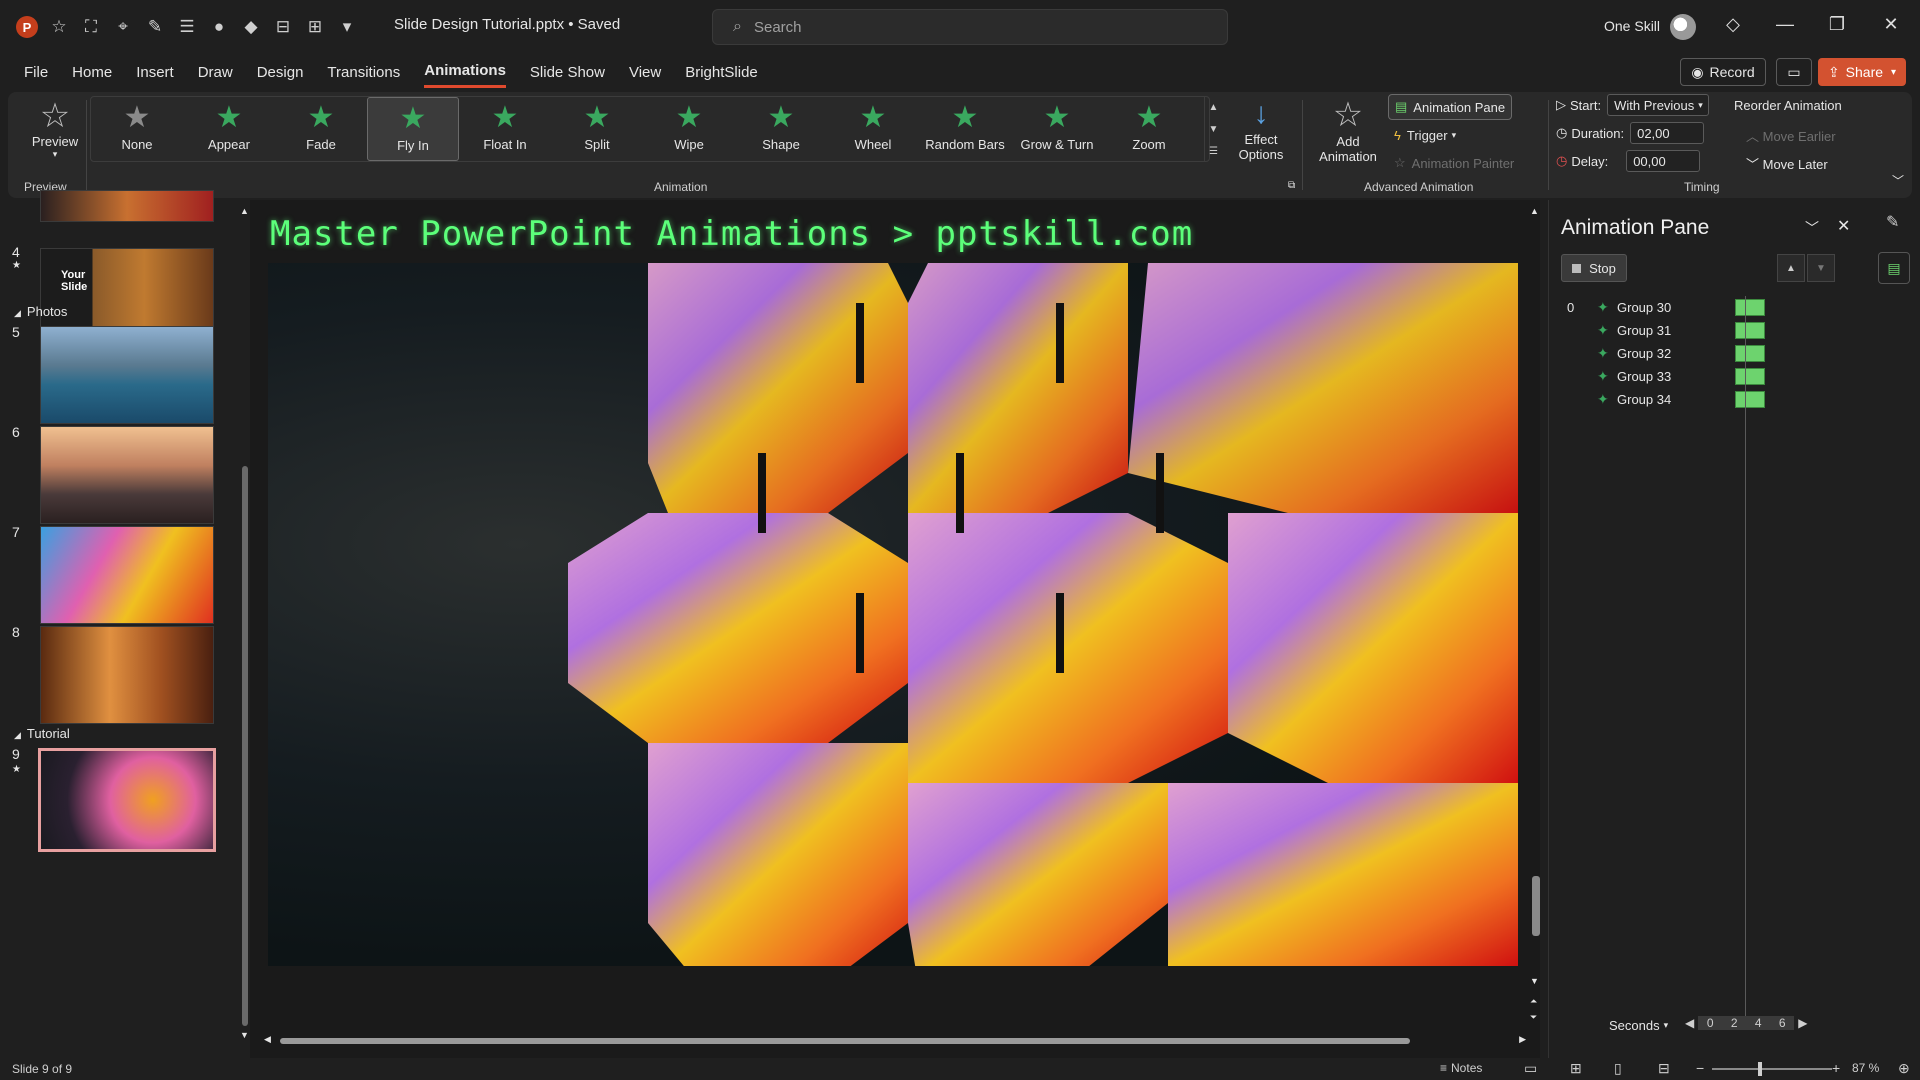 The height and width of the screenshot is (1080, 1920). Describe the element at coordinates (1794, 72) in the screenshot. I see `comments-button: ▭` at that location.